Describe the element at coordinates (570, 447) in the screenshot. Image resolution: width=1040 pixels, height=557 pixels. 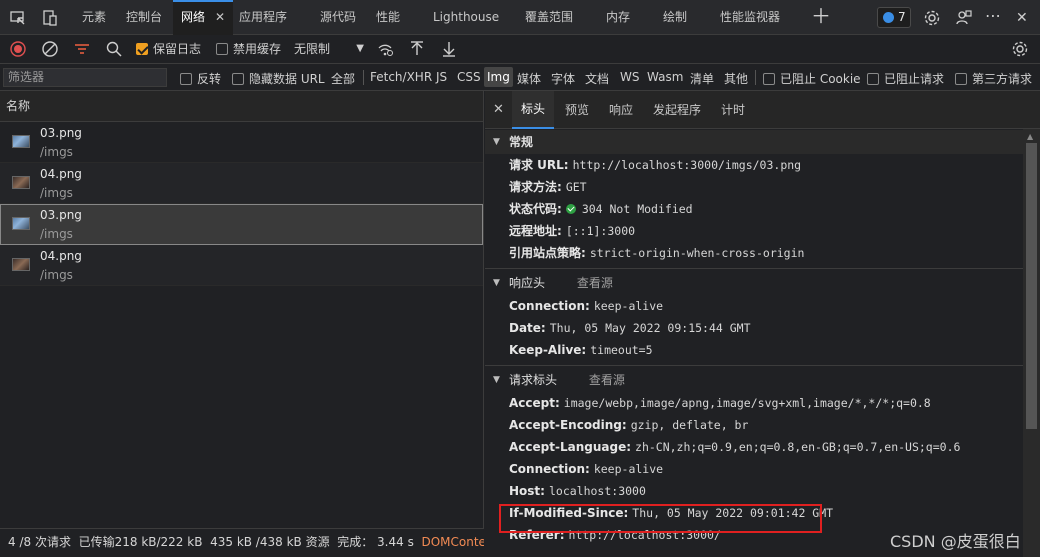
I see `header-key: Accept-Language:` at that location.